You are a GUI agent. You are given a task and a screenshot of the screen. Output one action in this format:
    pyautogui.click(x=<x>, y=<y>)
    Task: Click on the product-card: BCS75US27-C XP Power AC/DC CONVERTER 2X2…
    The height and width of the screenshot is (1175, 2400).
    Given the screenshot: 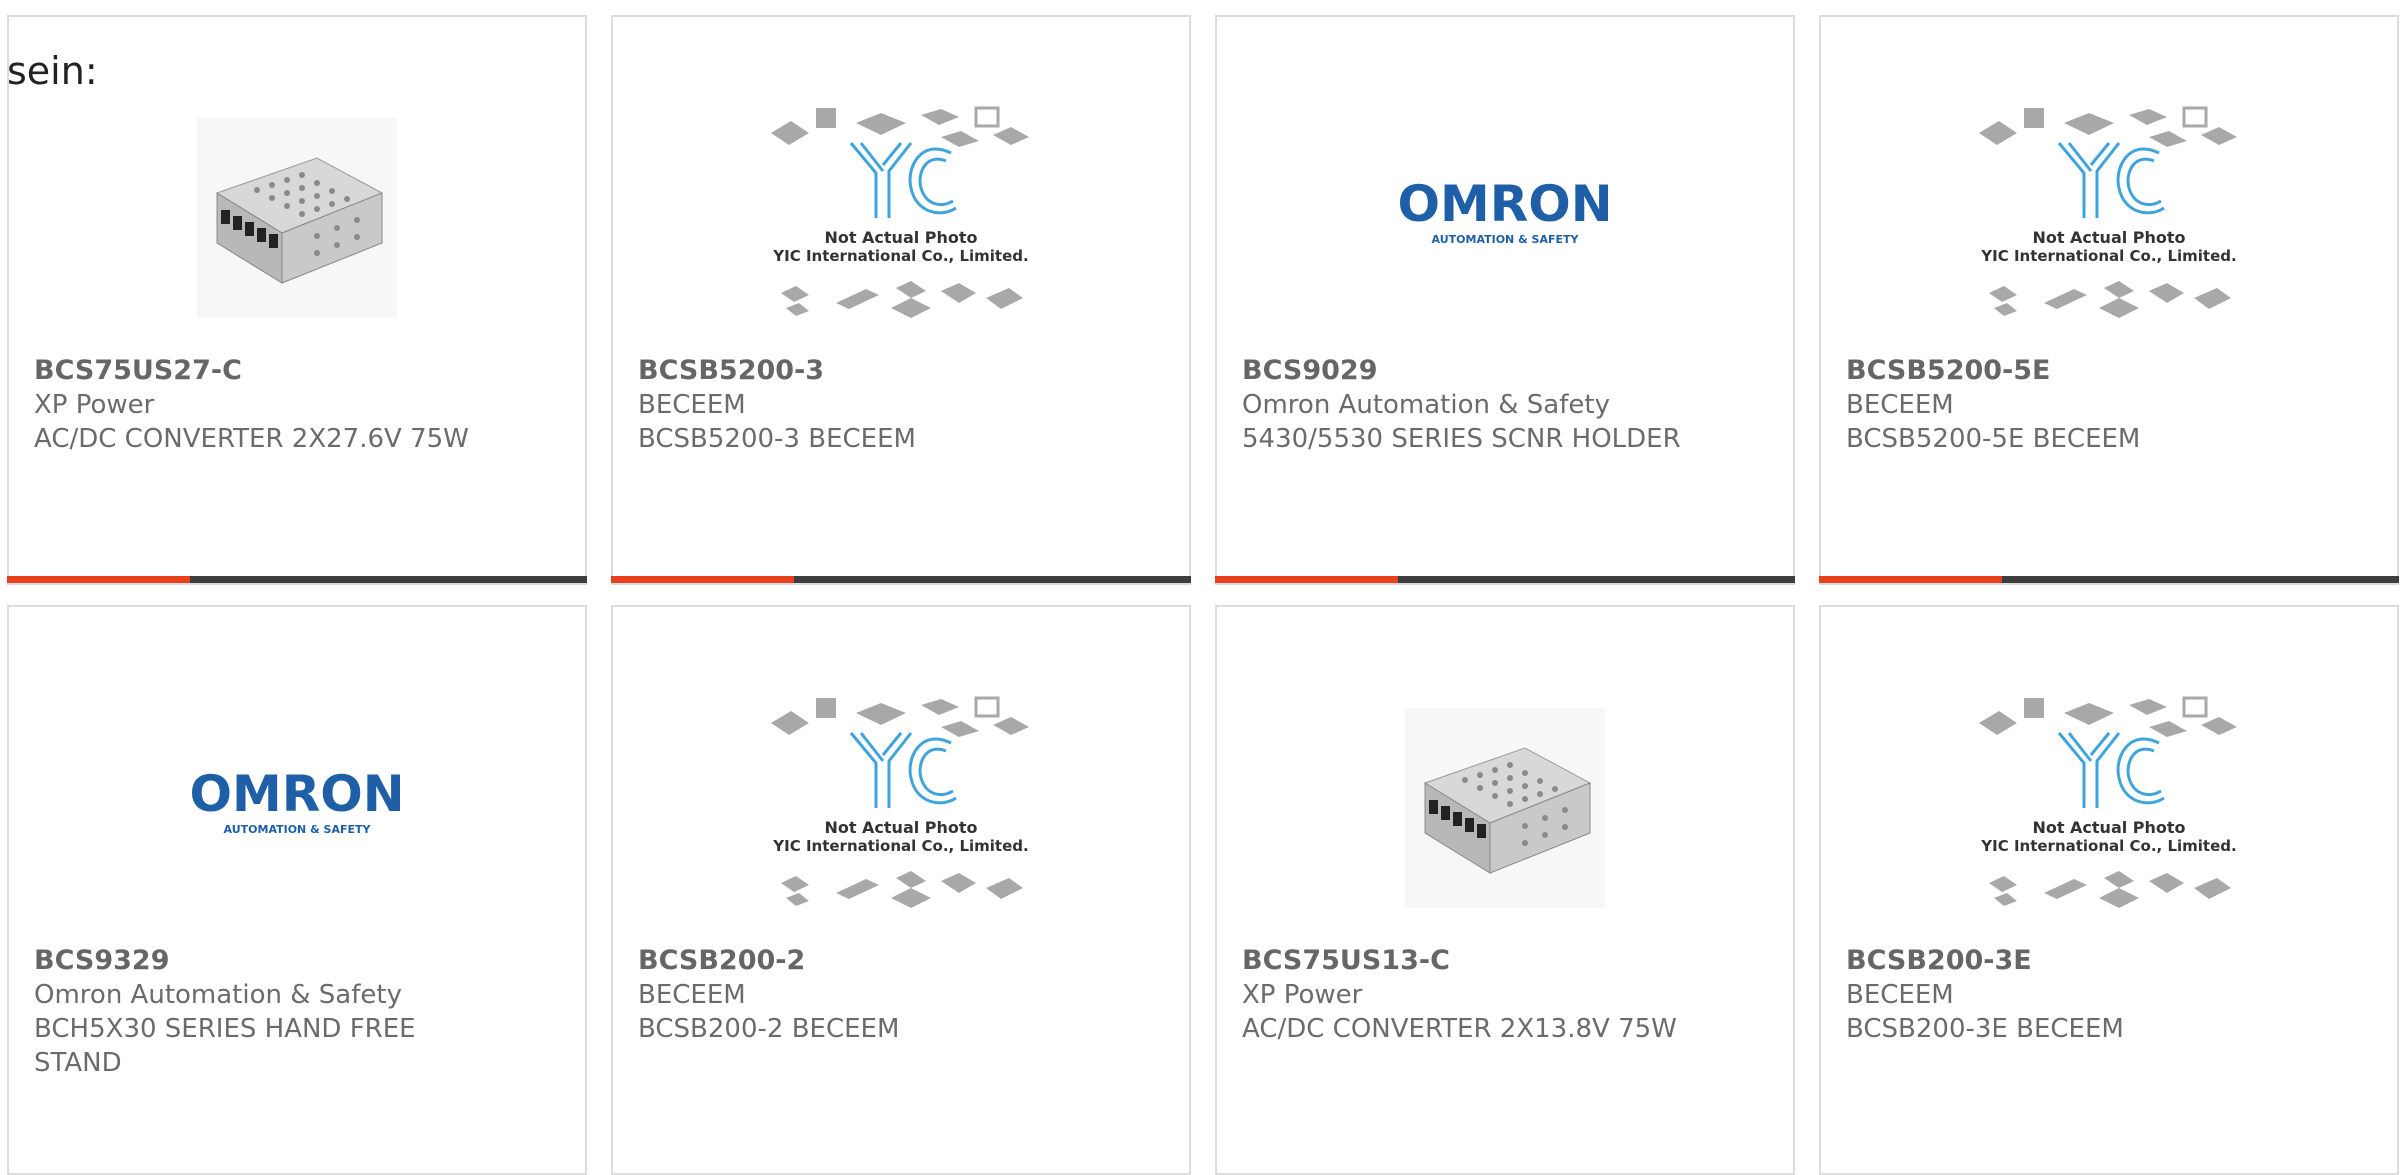 What is the action you would take?
    pyautogui.click(x=297, y=300)
    